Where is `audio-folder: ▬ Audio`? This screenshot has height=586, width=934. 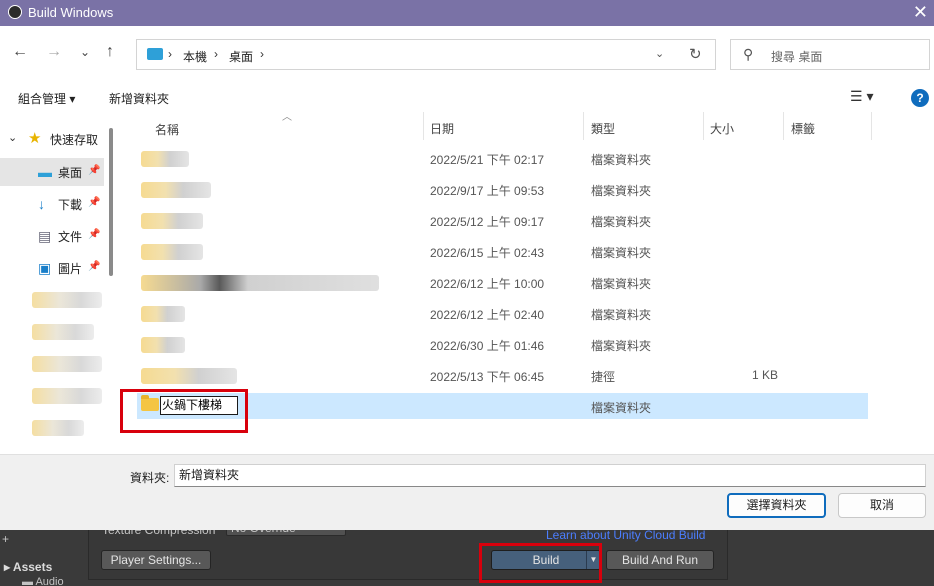 audio-folder: ▬ Audio is located at coordinates (43, 581).